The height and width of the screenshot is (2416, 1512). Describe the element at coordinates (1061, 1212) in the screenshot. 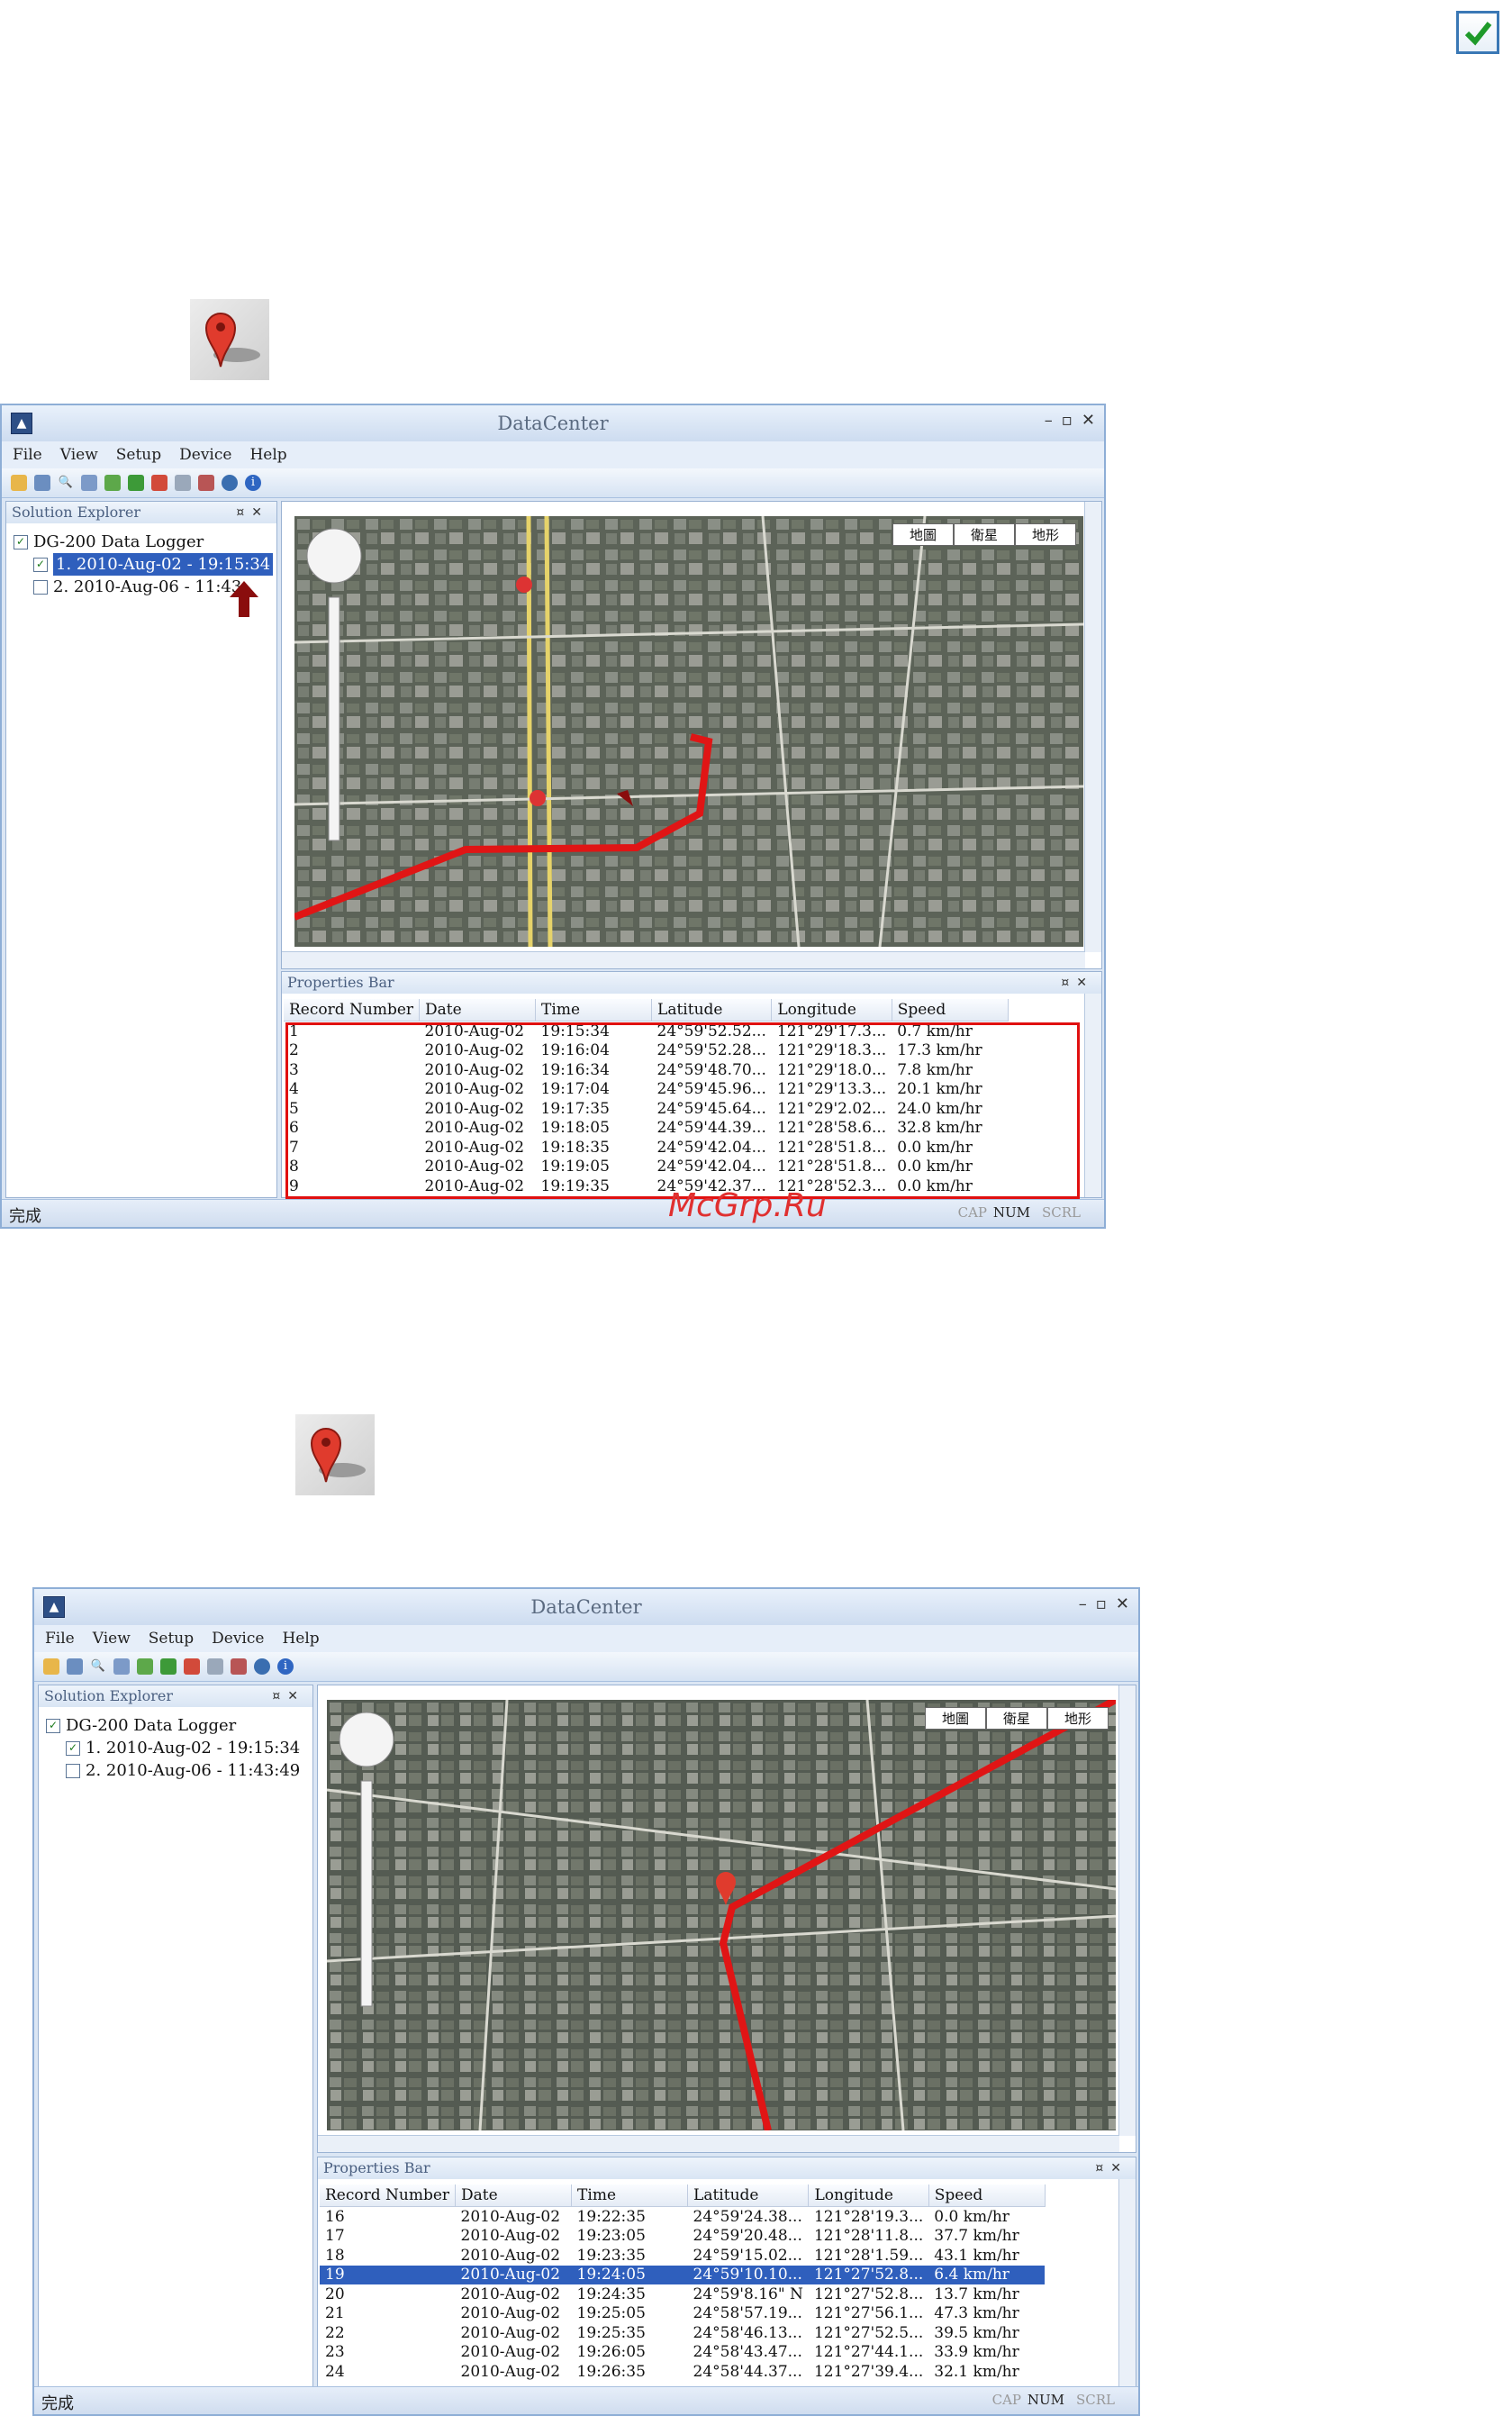

I see `scrl-indicator: SCRL` at that location.